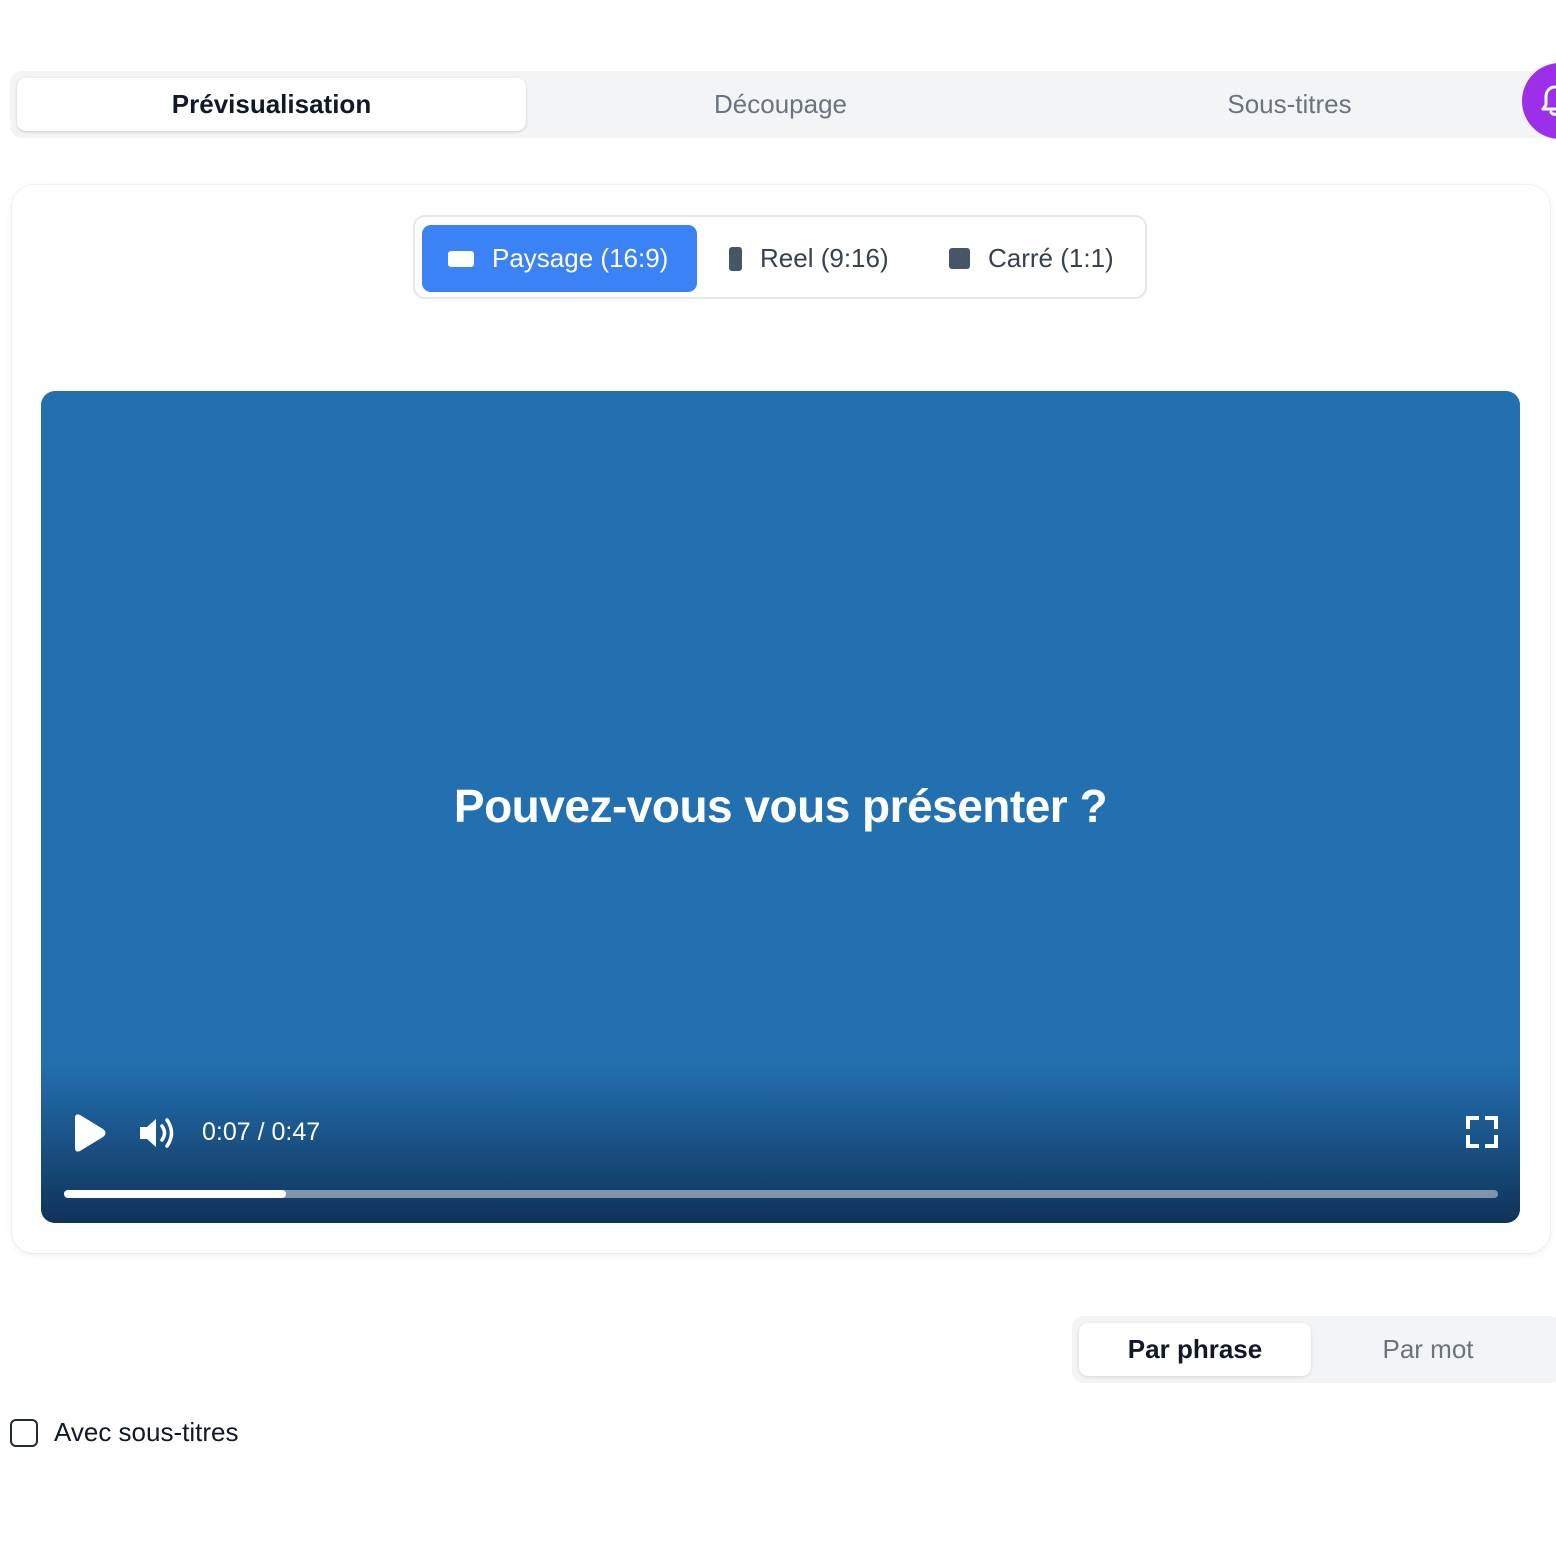 The height and width of the screenshot is (1556, 1556). Describe the element at coordinates (1548, 100) in the screenshot. I see `bell-icon` at that location.